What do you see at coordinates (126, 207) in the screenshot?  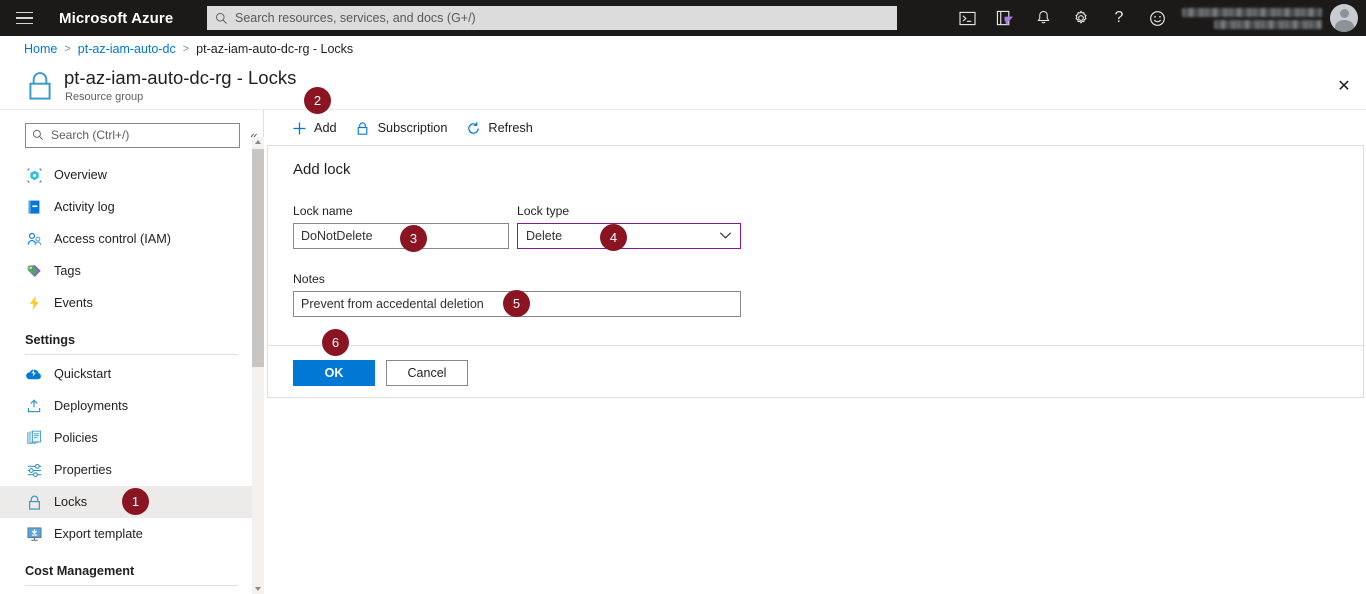 I see `sidebar-item-activity-log: Activity log` at bounding box center [126, 207].